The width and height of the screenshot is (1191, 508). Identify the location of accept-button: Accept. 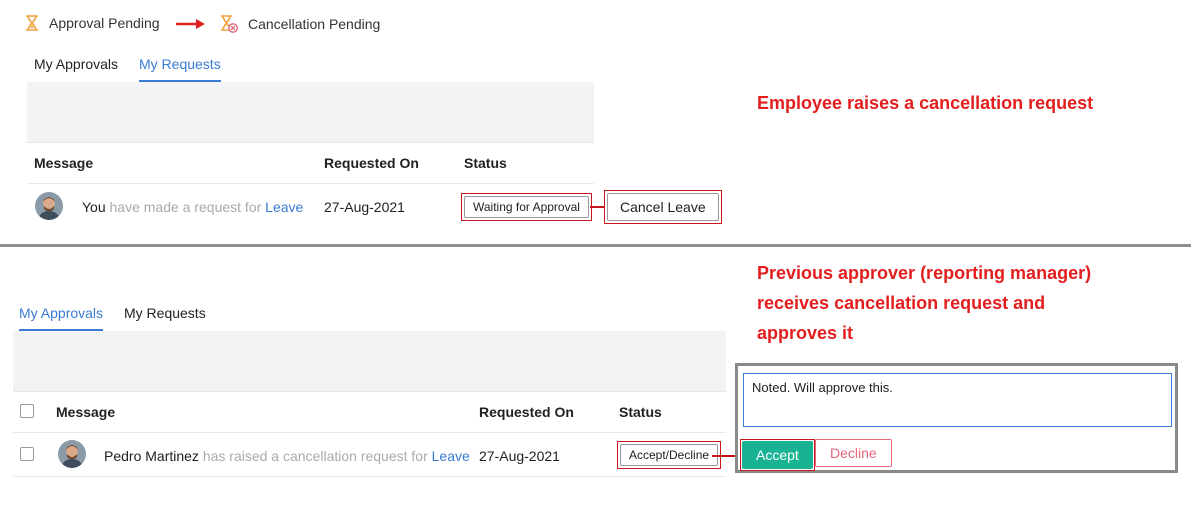
(777, 455).